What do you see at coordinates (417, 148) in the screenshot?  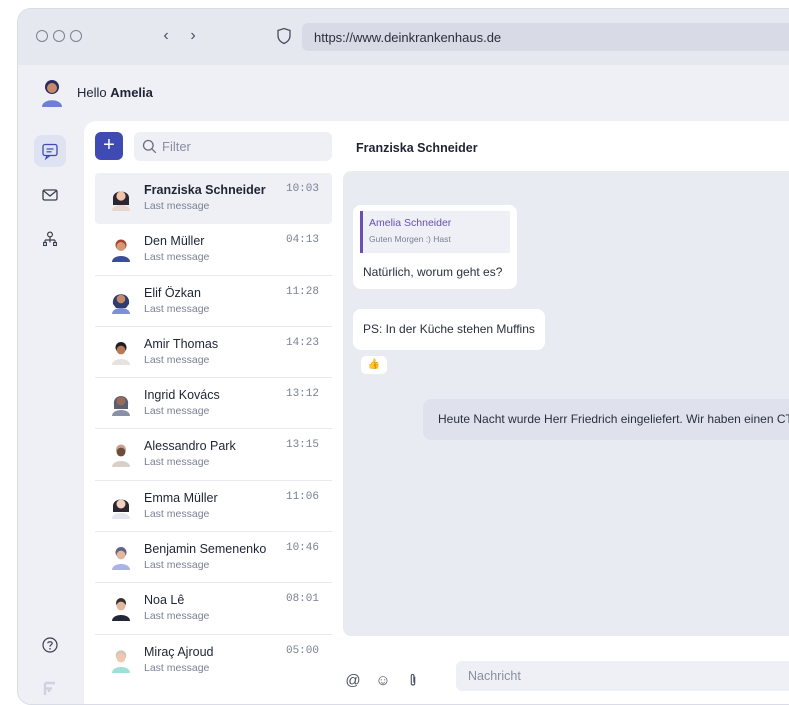 I see `conversation-title: Franziska Schneider` at bounding box center [417, 148].